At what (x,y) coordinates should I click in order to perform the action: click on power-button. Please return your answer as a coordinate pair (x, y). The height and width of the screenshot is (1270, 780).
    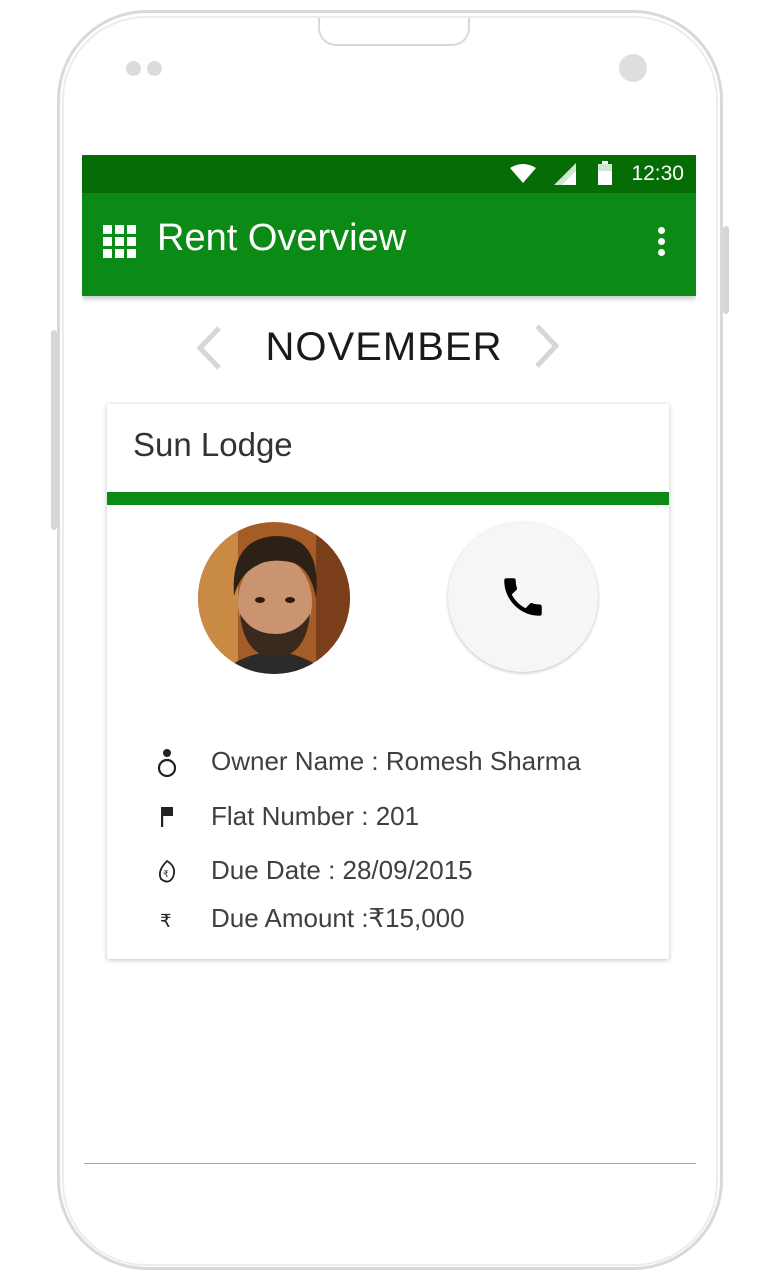
    Looking at the image, I should click on (726, 270).